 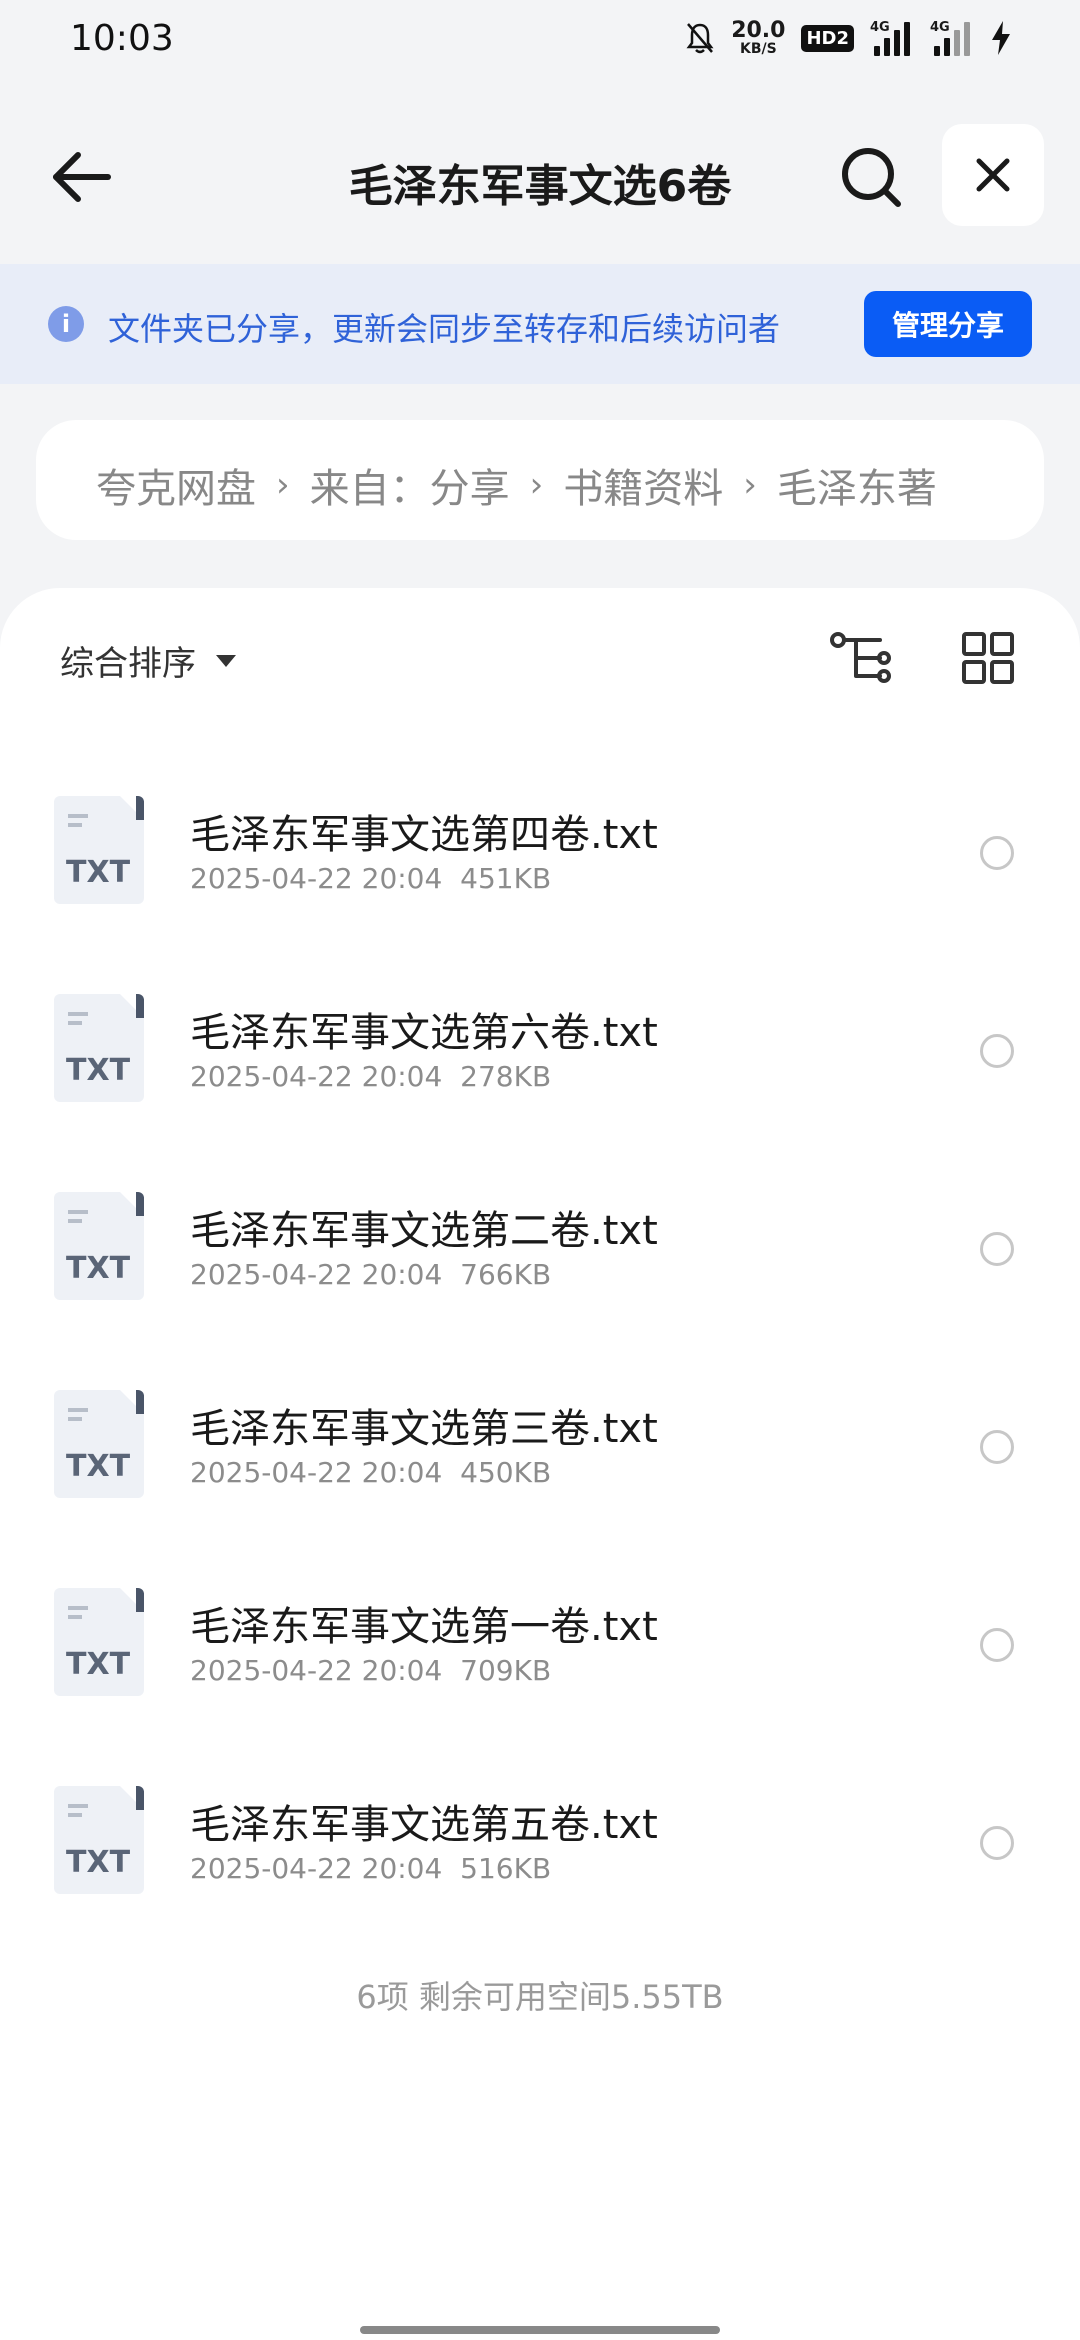 What do you see at coordinates (948, 324) in the screenshot?
I see `manage-share-button: 管理分享` at bounding box center [948, 324].